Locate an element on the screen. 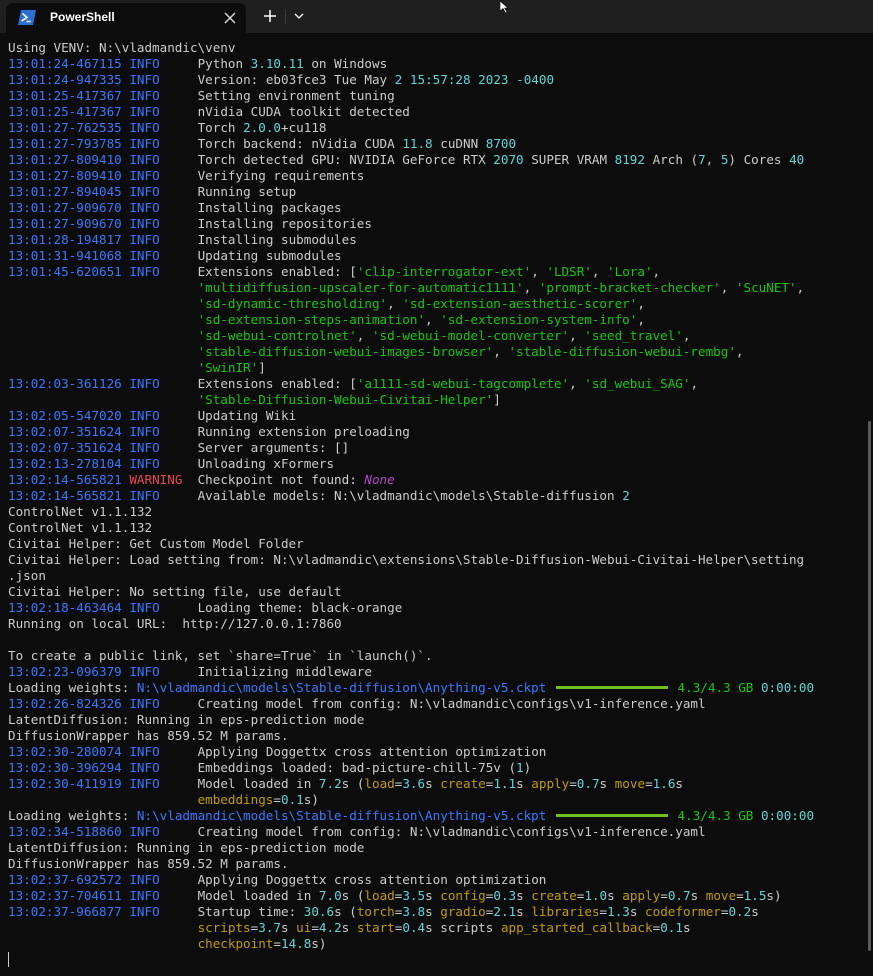 The width and height of the screenshot is (873, 976). log-text: 'sd-dynamic-thresholding' is located at coordinates (292, 303).